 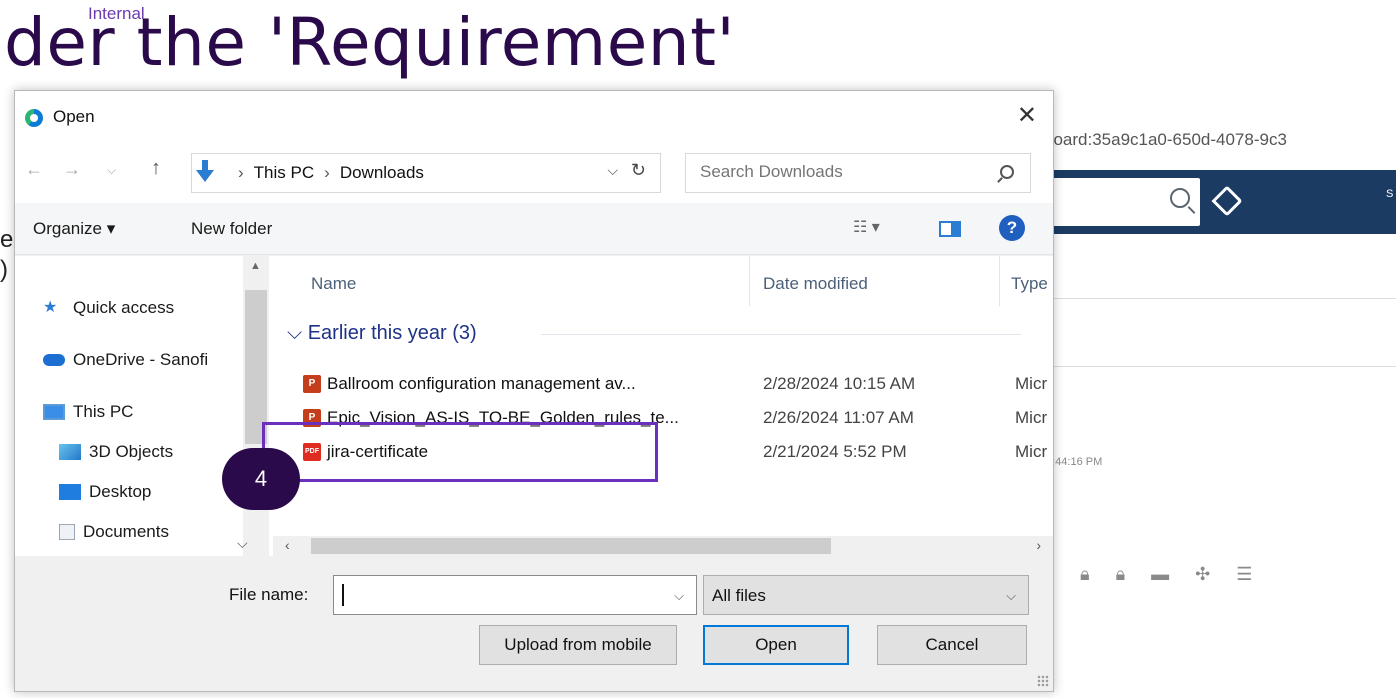 I want to click on file-type-filter-value: All files, so click(x=739, y=595).